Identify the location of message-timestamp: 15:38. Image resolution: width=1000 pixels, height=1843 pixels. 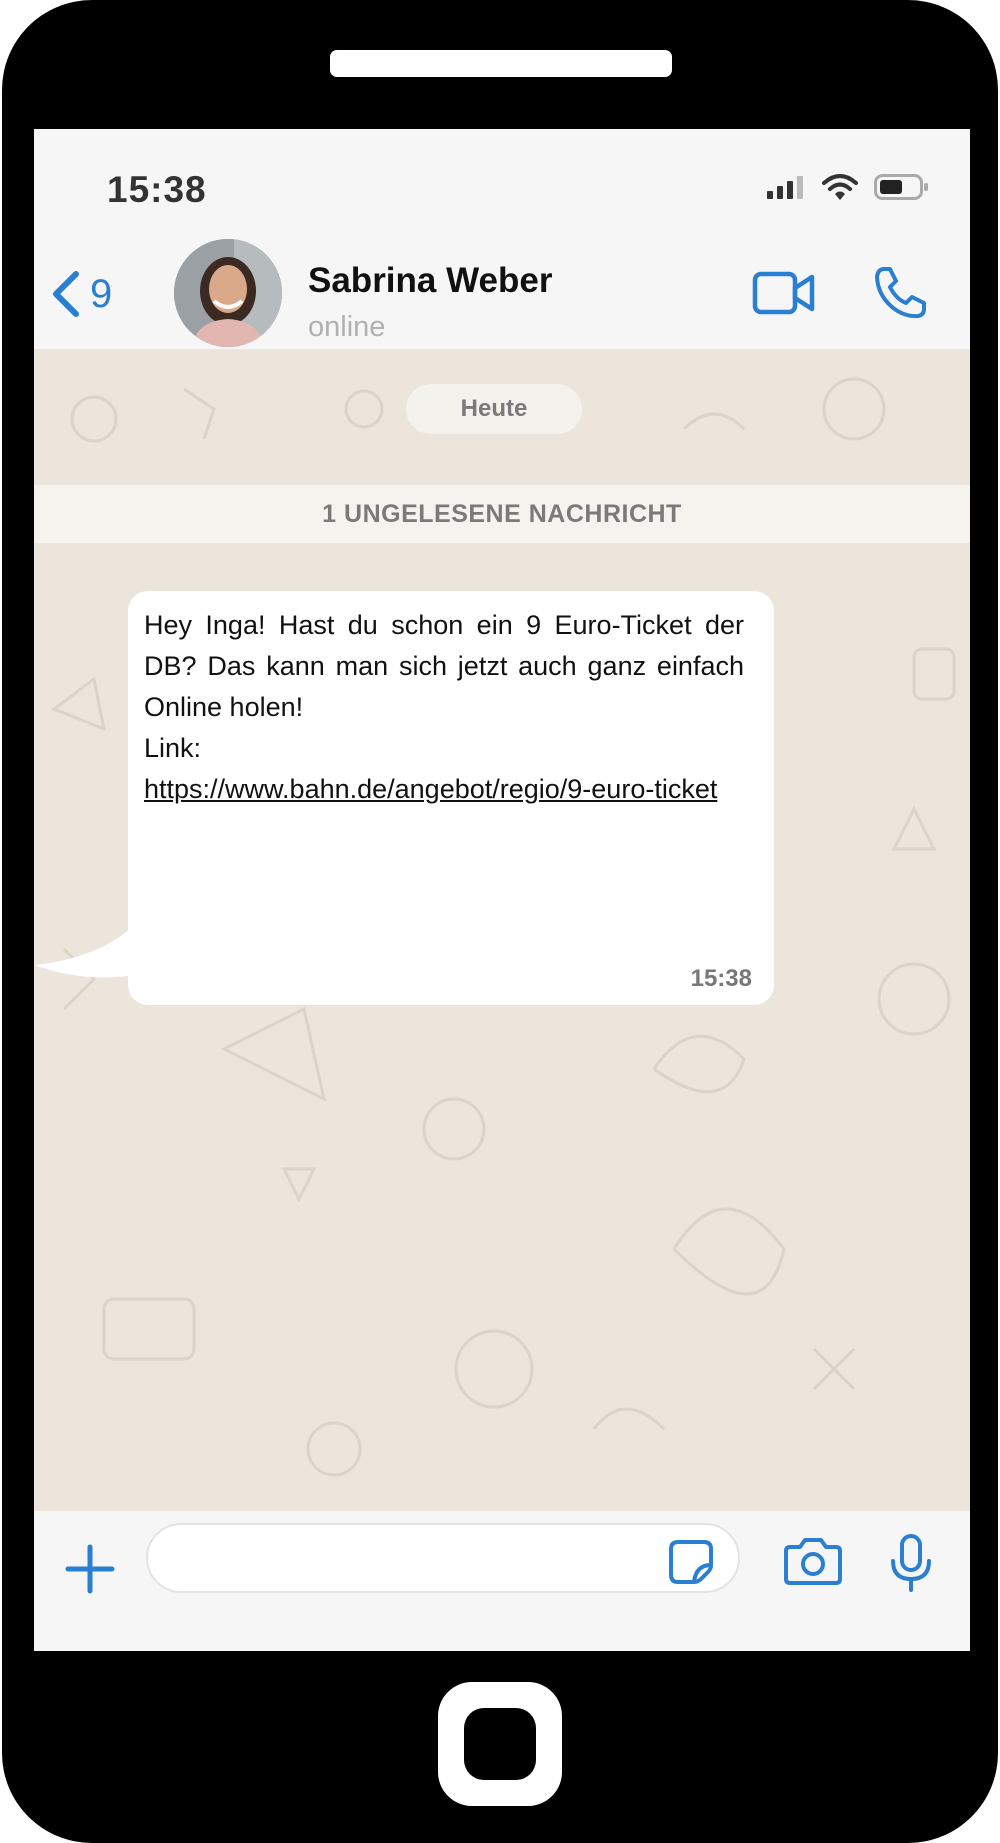
(721, 978).